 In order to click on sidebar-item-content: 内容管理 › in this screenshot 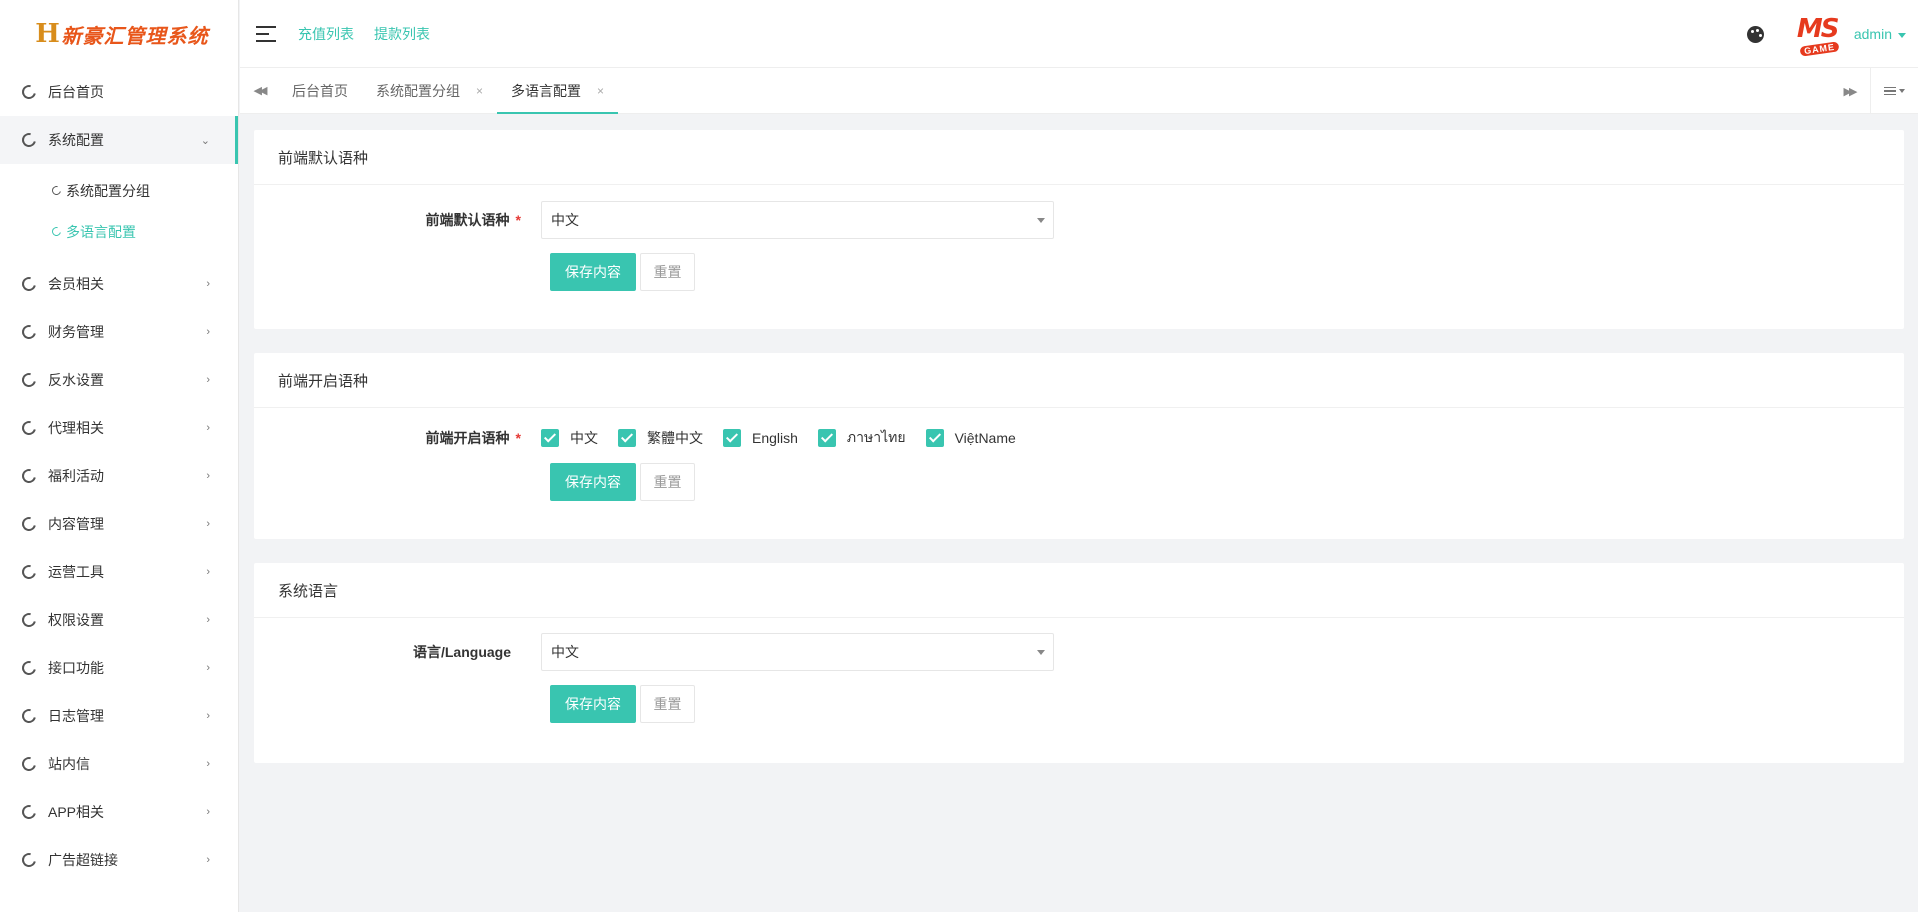, I will do `click(119, 524)`.